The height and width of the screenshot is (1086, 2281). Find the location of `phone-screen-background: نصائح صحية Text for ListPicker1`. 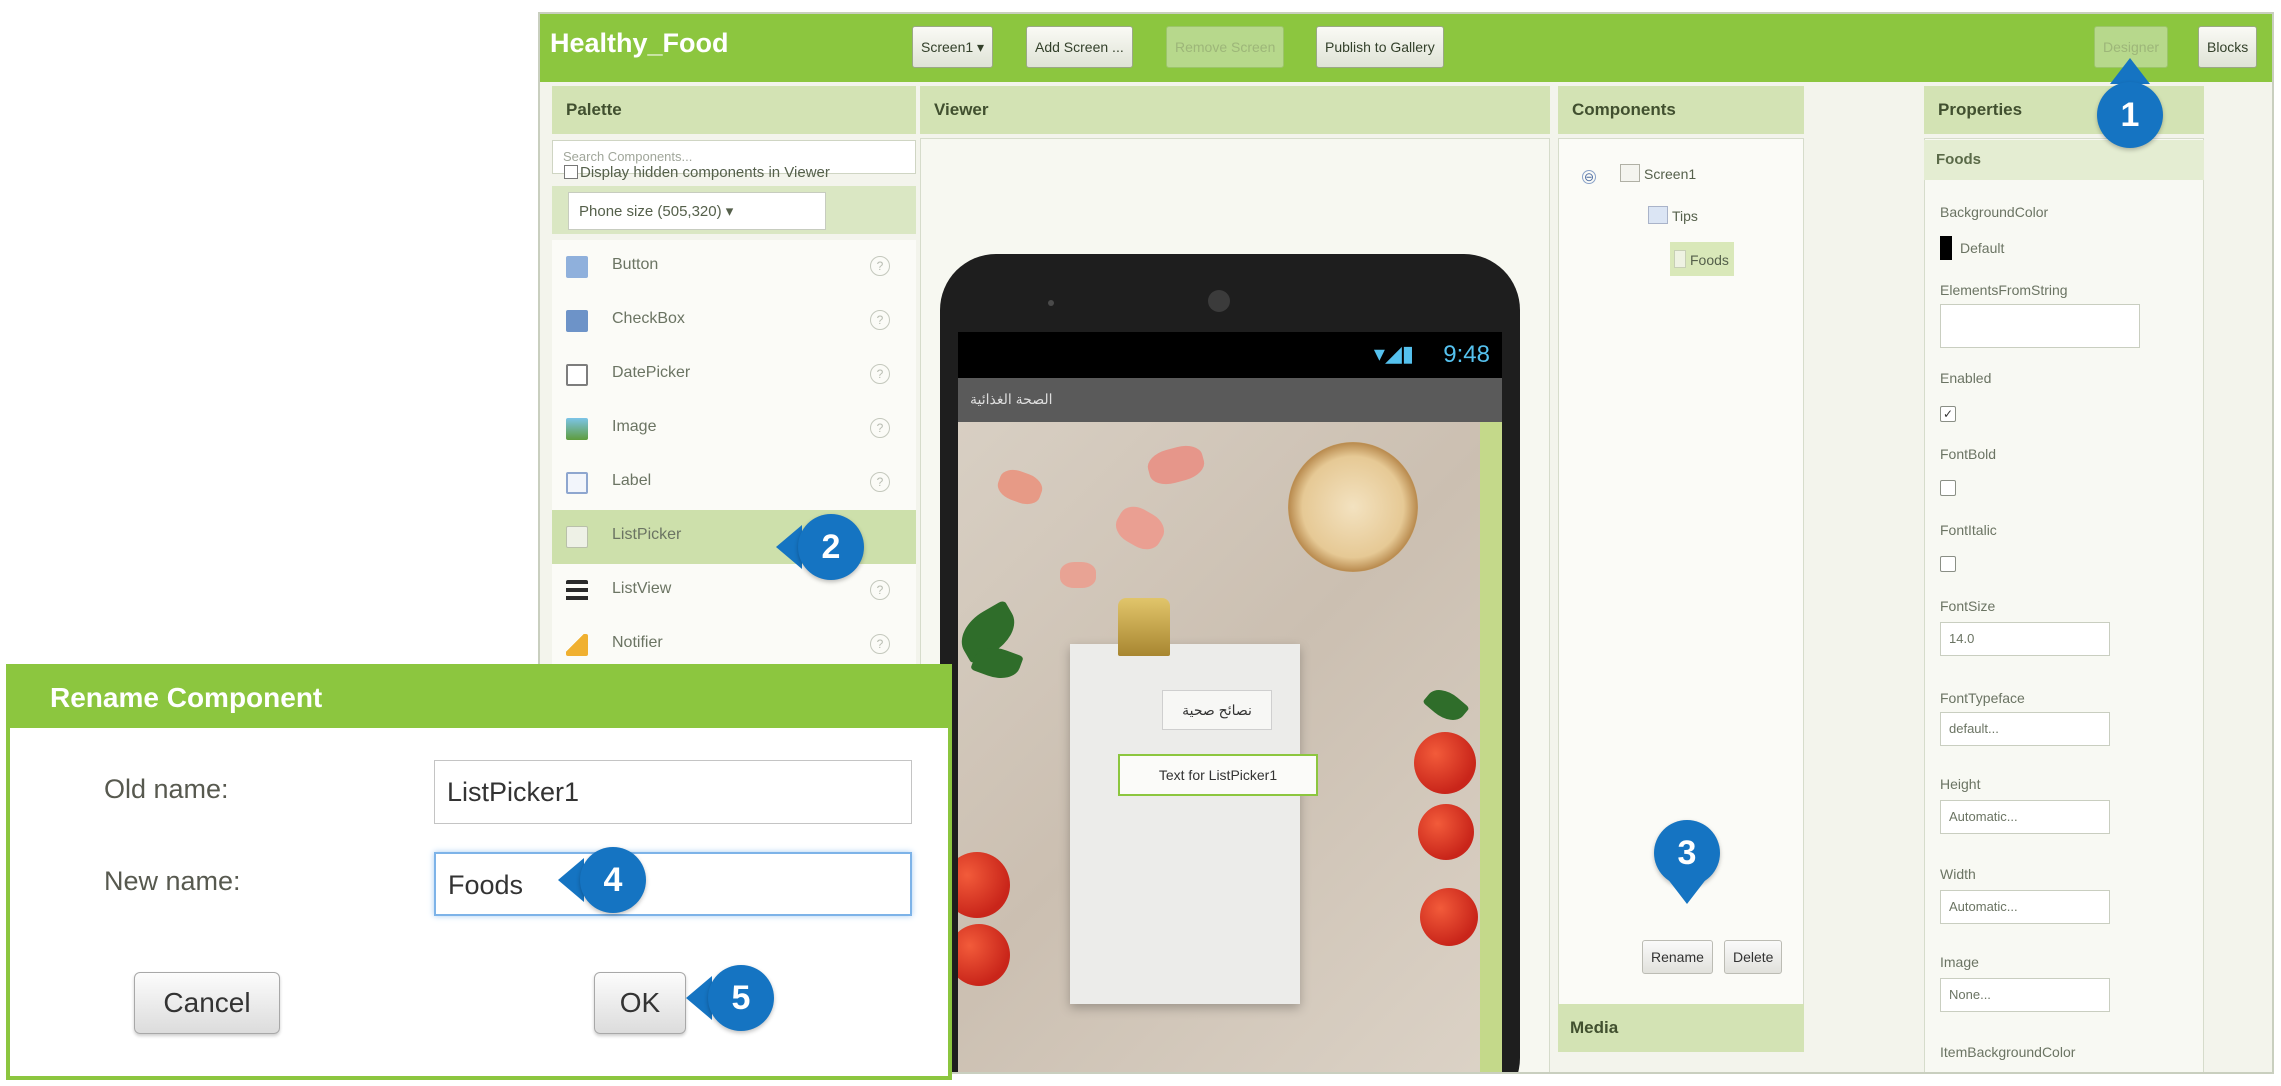

phone-screen-background: نصائح صحية Text for ListPicker1 is located at coordinates (1230, 747).